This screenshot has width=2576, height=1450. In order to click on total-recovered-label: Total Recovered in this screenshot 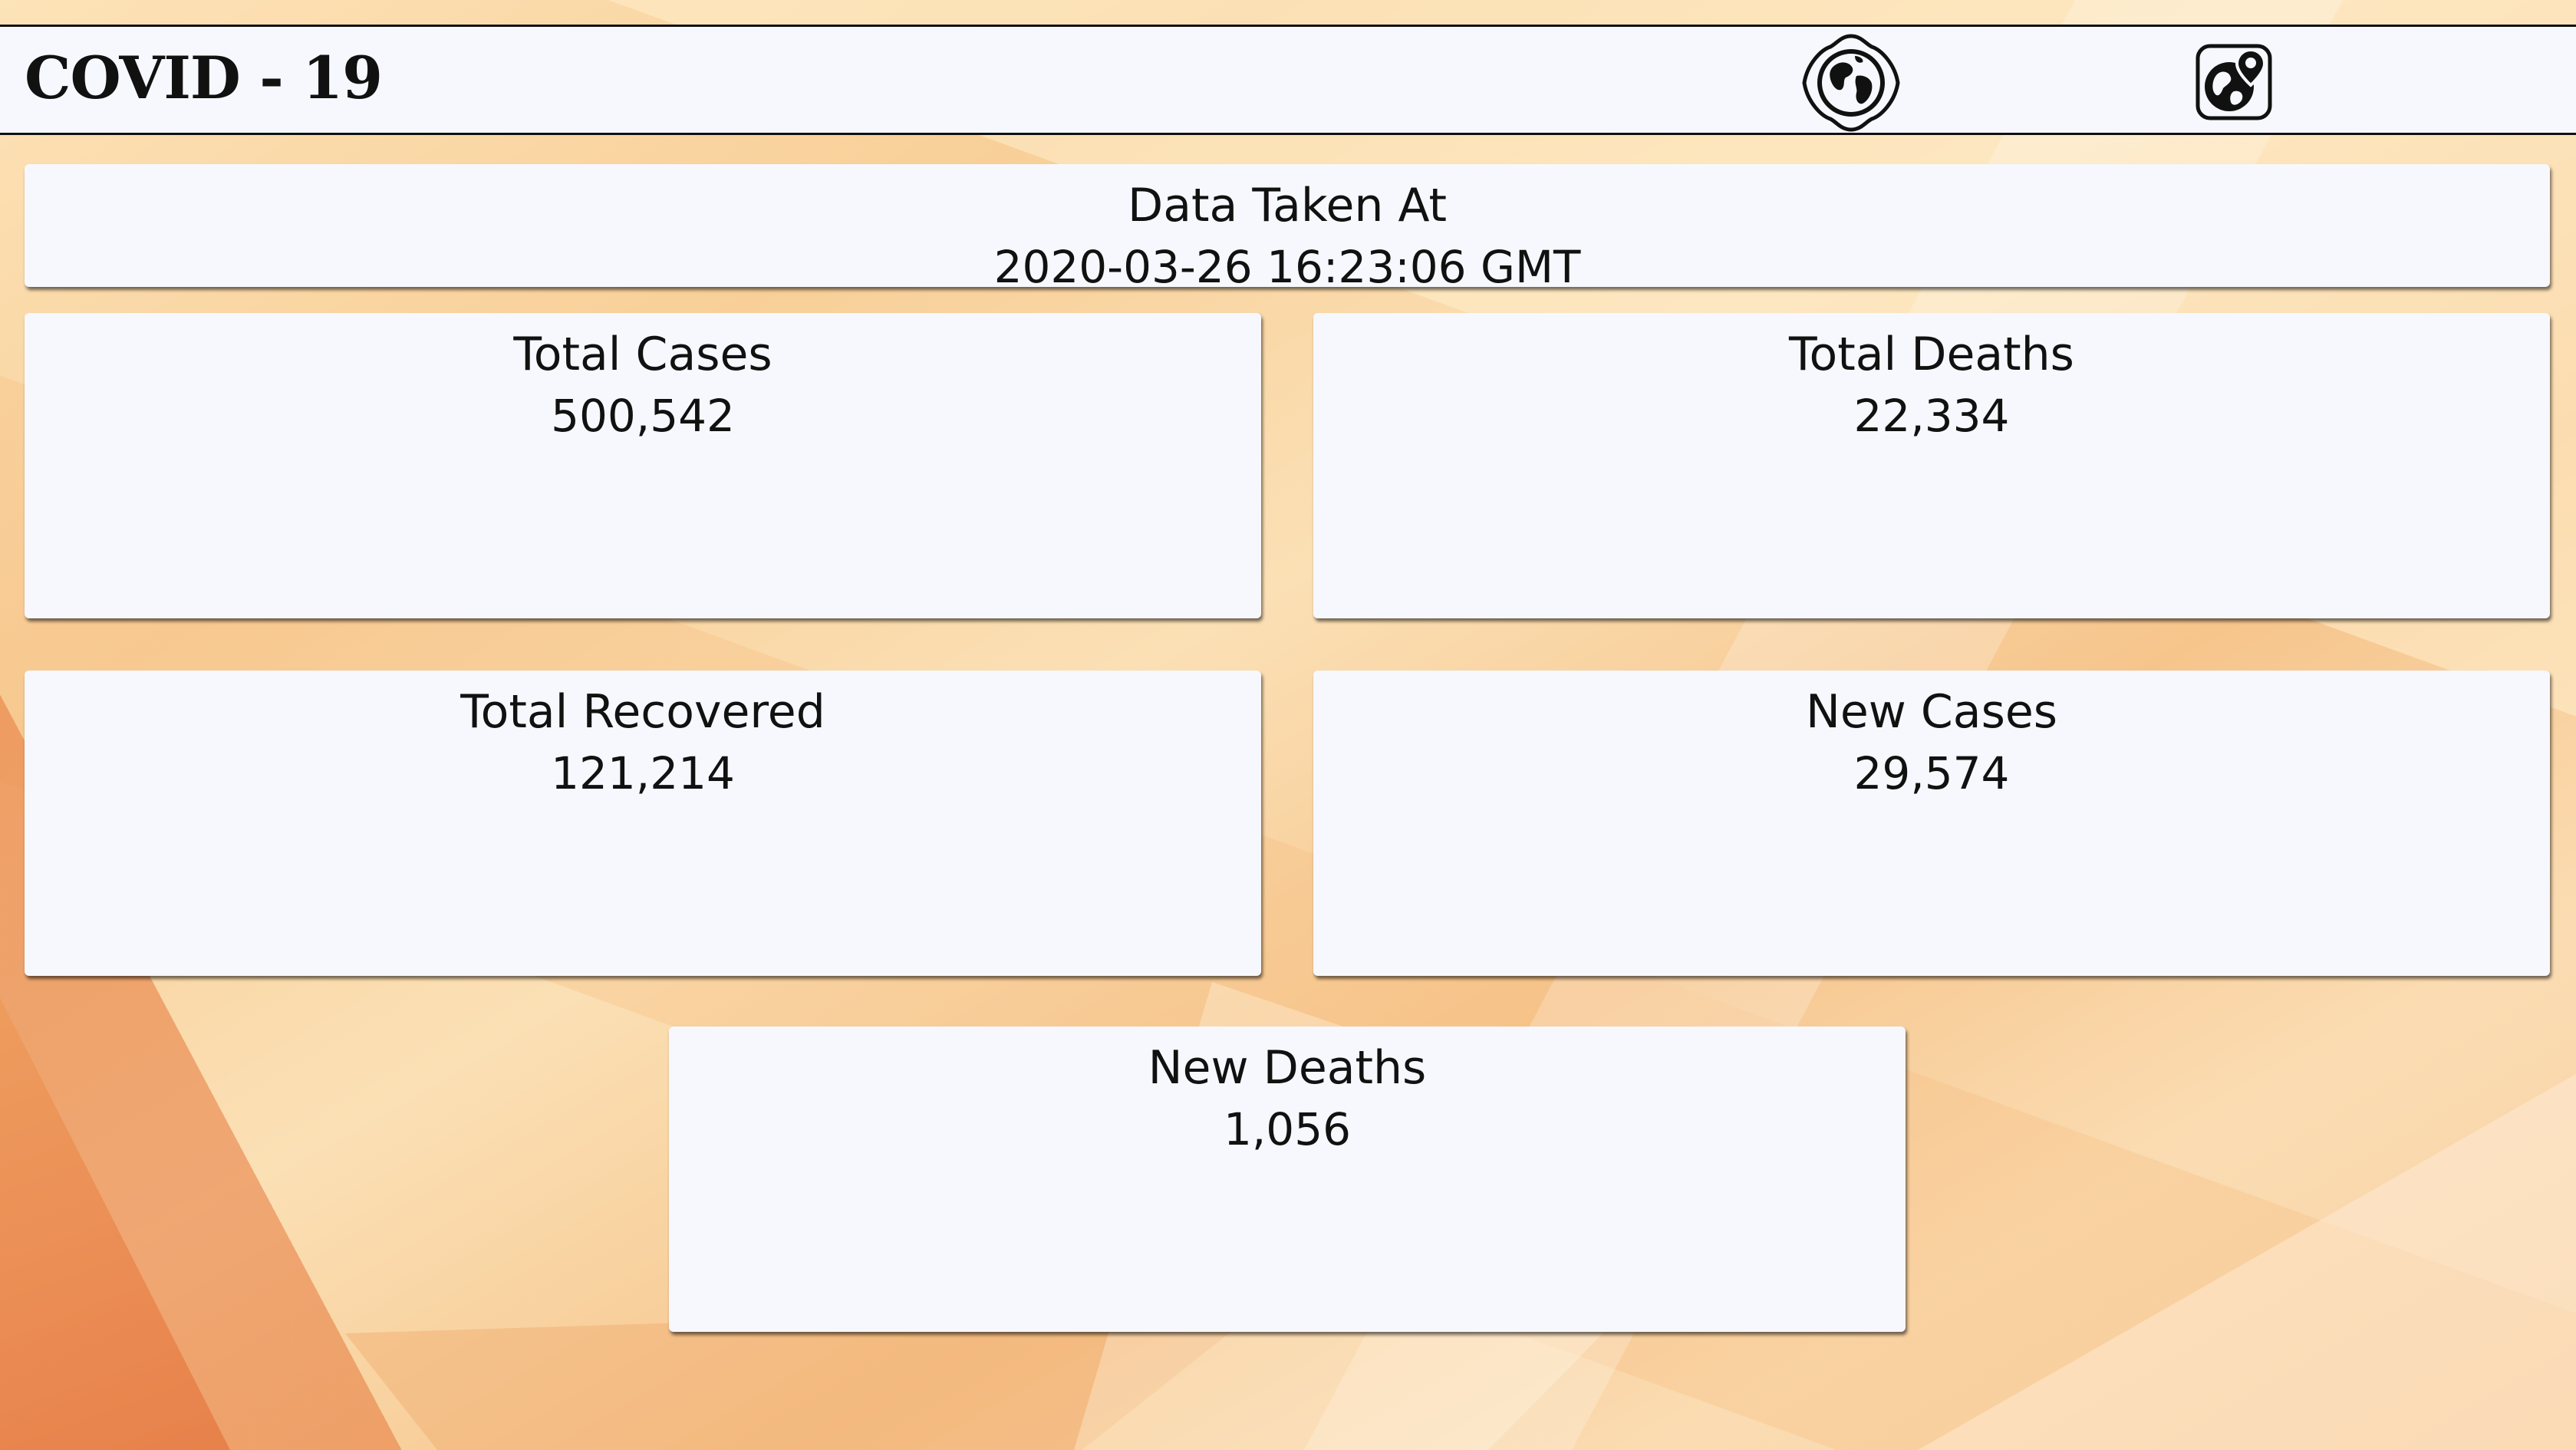, I will do `click(642, 712)`.